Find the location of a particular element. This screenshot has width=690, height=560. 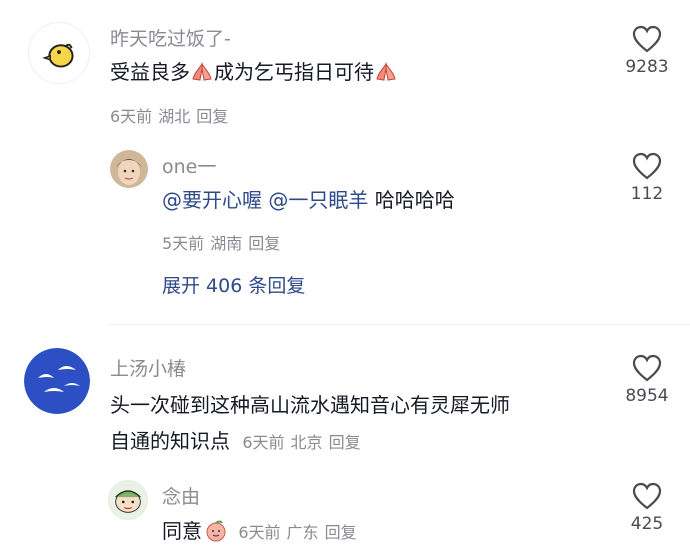

like-button: 9283 is located at coordinates (647, 51).